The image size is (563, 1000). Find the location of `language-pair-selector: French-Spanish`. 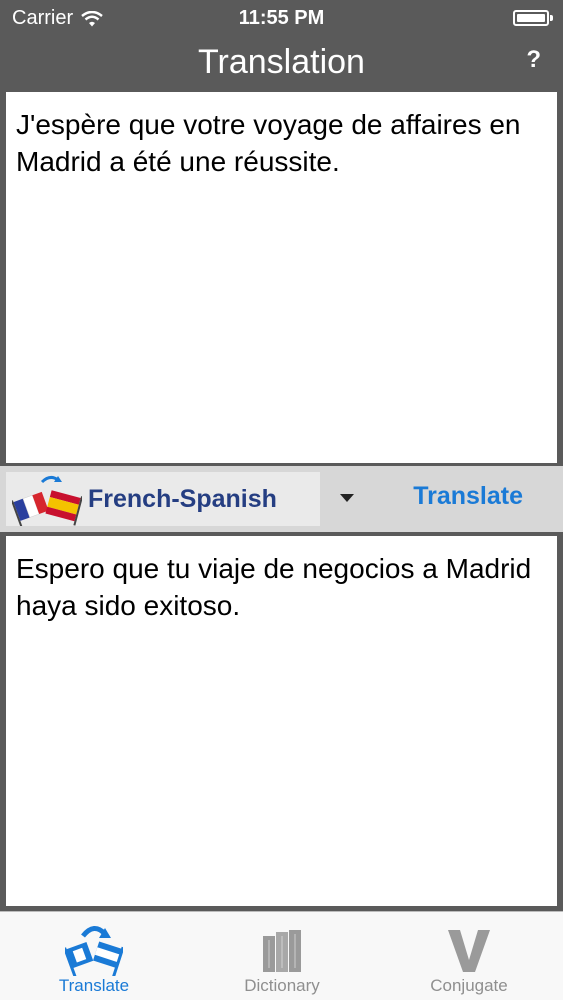

language-pair-selector: French-Spanish is located at coordinates (163, 499).